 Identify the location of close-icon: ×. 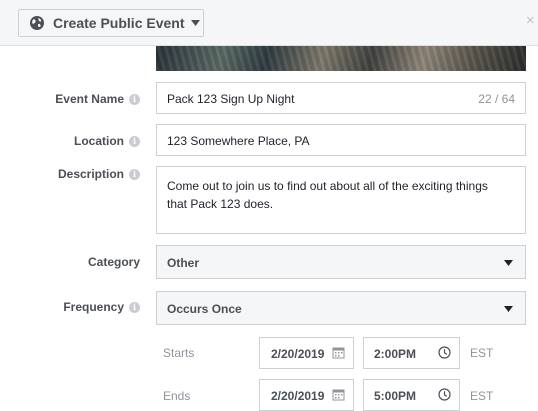
(530, 20).